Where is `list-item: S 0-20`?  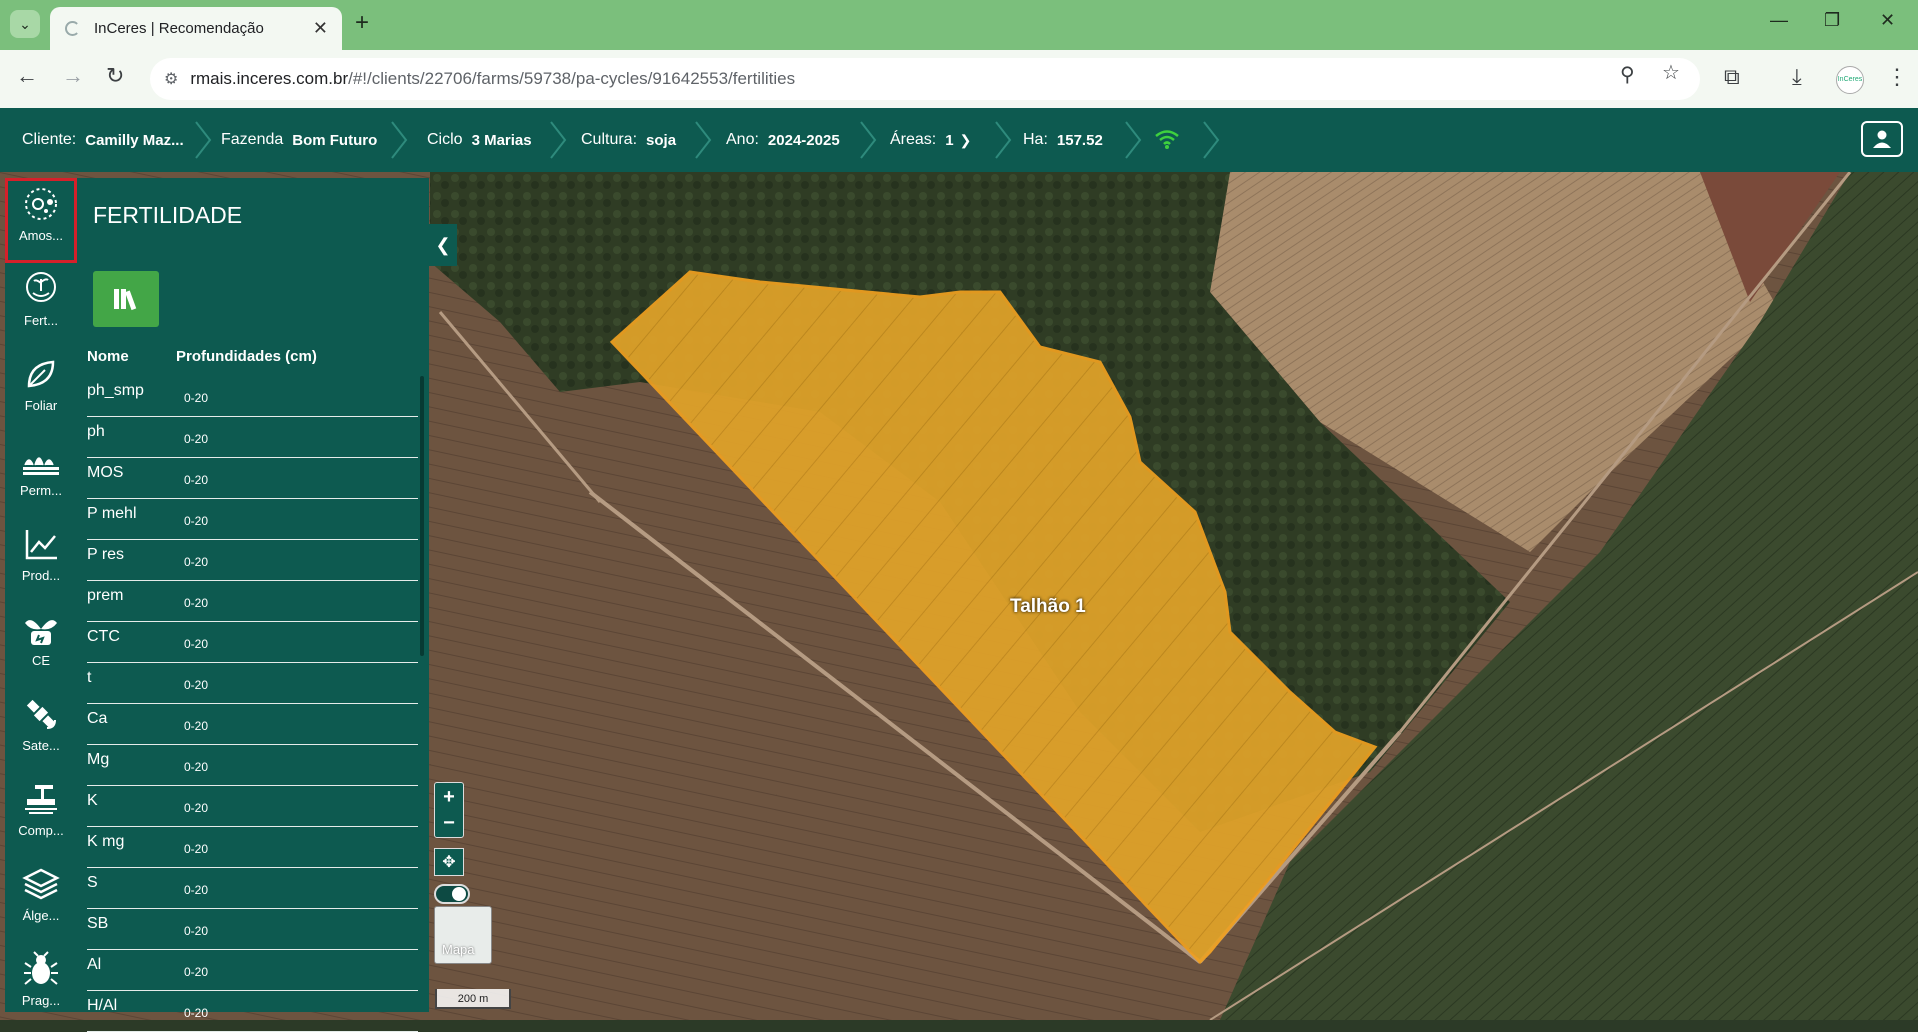 list-item: S 0-20 is located at coordinates (252, 888).